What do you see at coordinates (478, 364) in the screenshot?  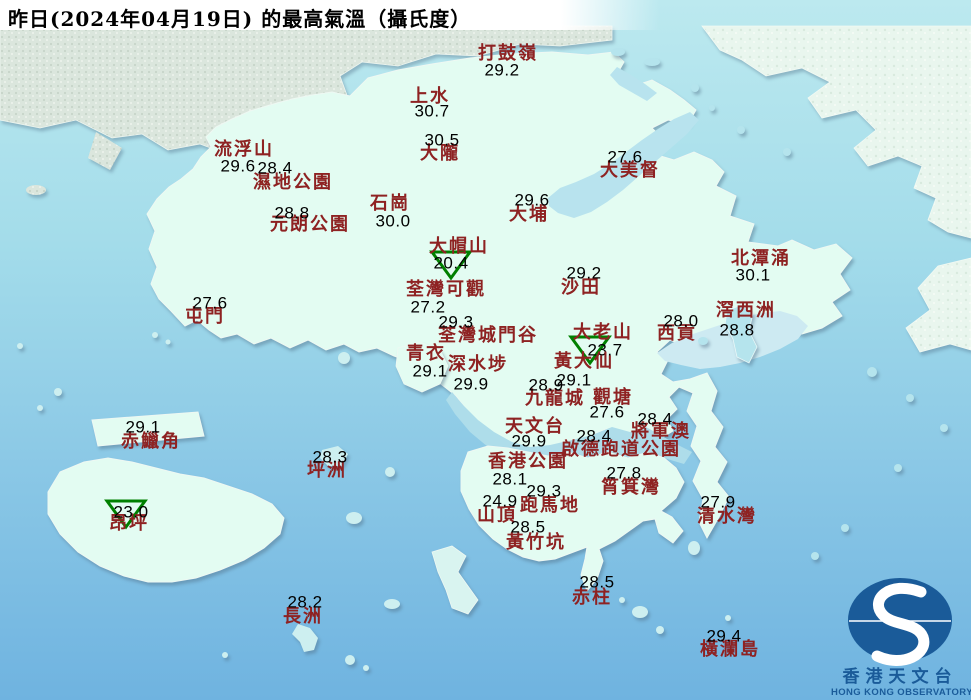 I see `station-name-label: 深水埗` at bounding box center [478, 364].